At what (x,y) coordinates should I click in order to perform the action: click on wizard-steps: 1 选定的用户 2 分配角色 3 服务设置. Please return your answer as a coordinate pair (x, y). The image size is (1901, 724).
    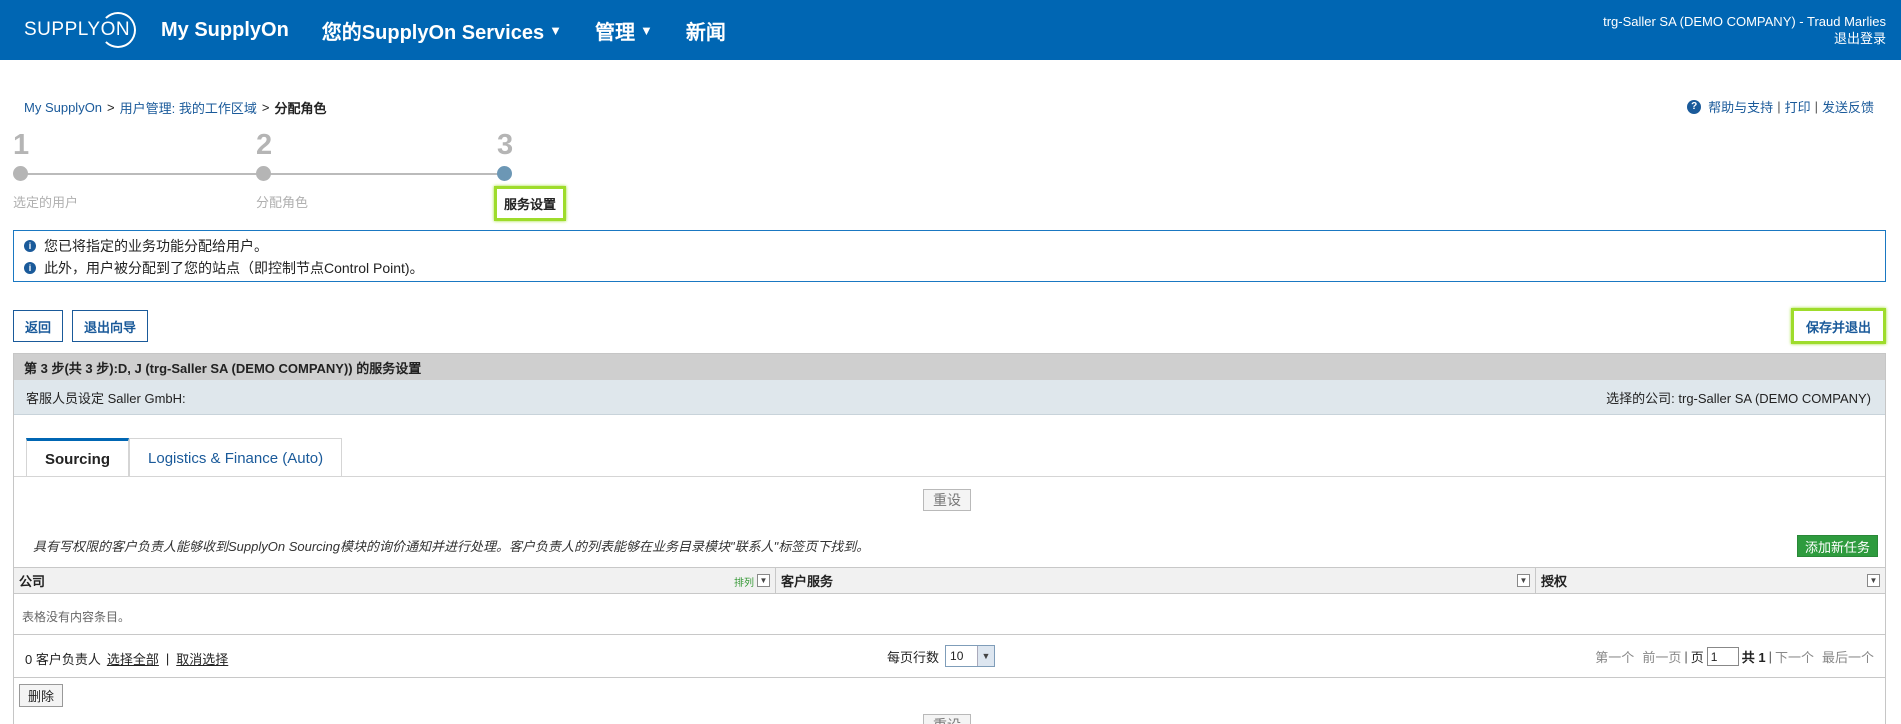
    Looking at the image, I should click on (290, 174).